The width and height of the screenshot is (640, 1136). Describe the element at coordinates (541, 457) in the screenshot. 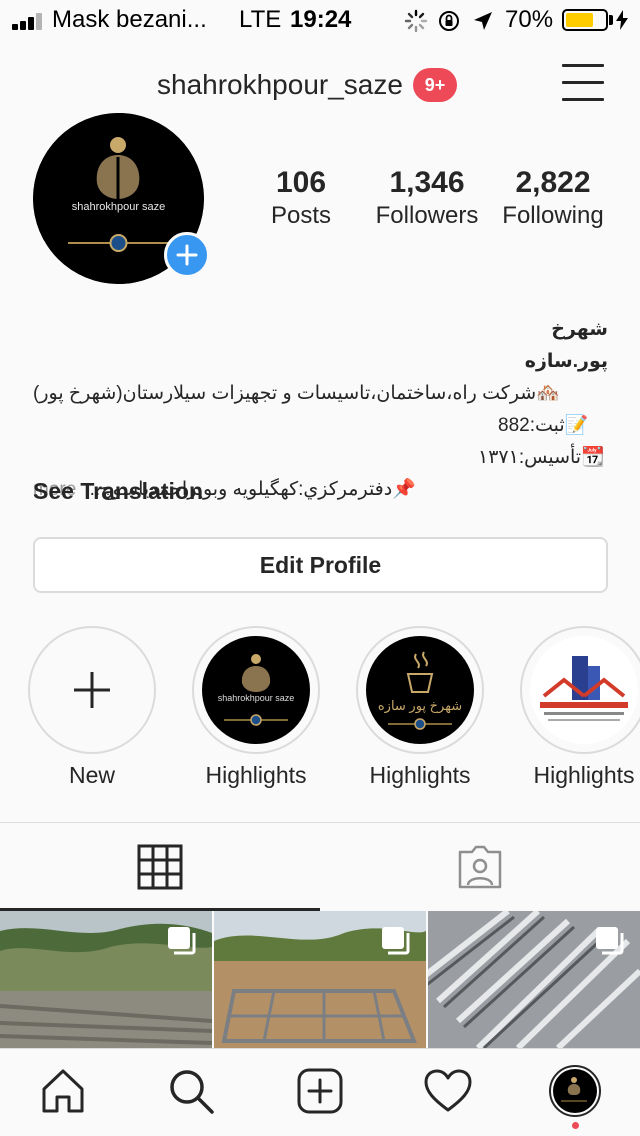

I see `bio-line: 📆تأسیس:۱۳۷۱` at that location.